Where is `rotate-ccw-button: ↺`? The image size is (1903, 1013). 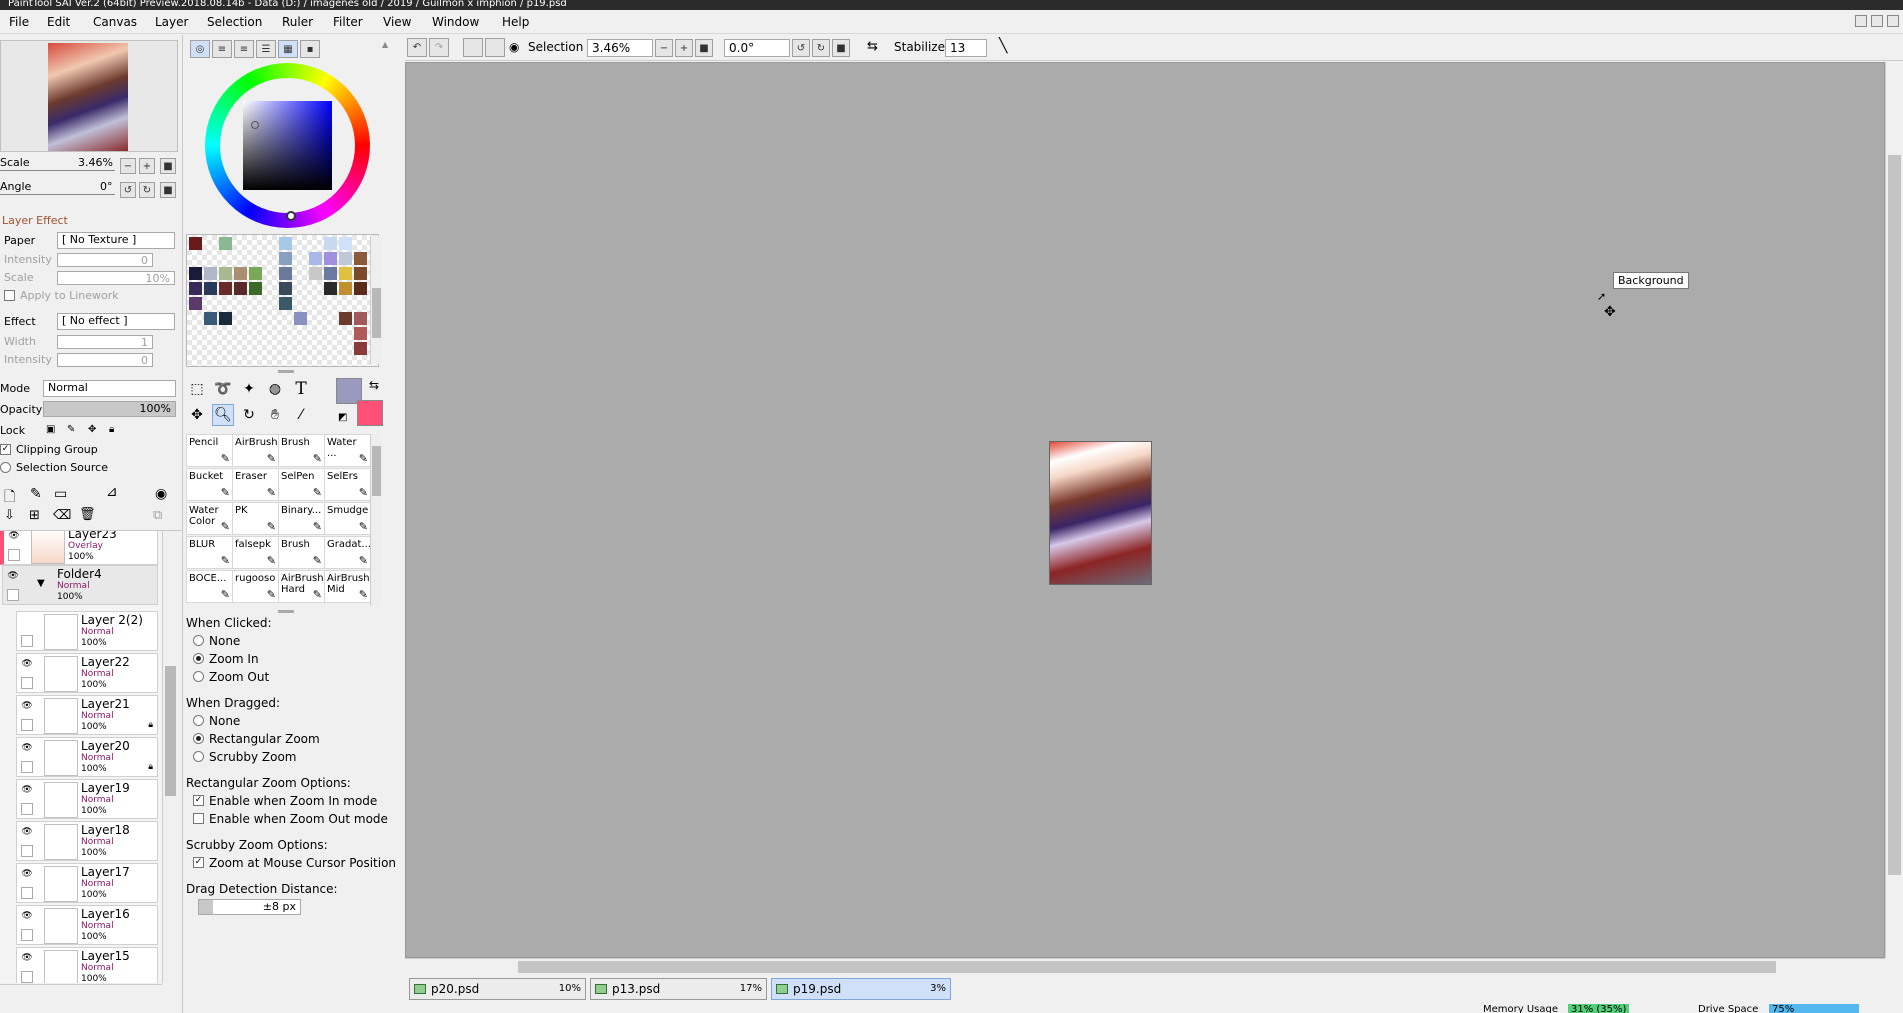
rotate-ccw-button: ↺ is located at coordinates (128, 190).